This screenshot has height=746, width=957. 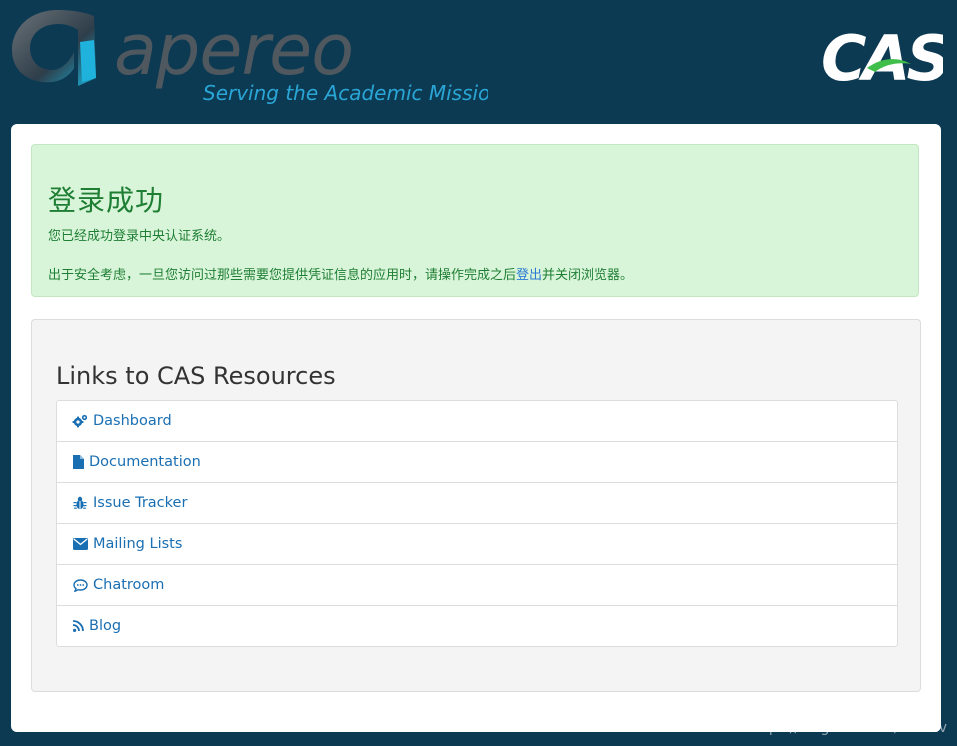 What do you see at coordinates (106, 200) in the screenshot?
I see `success-title: 登录成功` at bounding box center [106, 200].